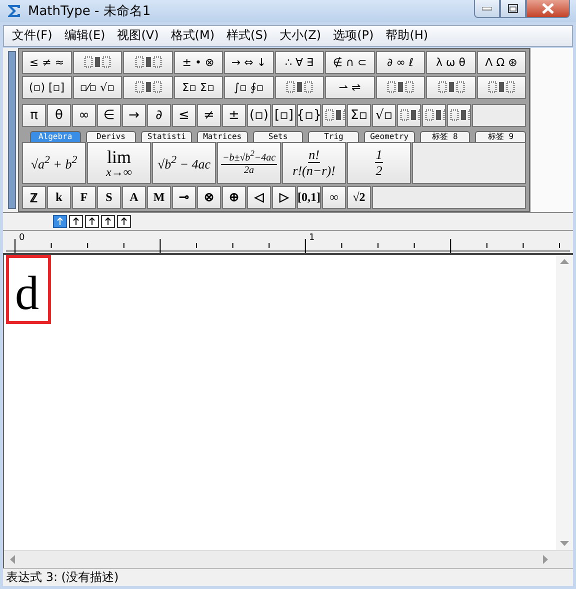 The width and height of the screenshot is (576, 589). What do you see at coordinates (134, 197) in the screenshot?
I see `palette-button: A` at bounding box center [134, 197].